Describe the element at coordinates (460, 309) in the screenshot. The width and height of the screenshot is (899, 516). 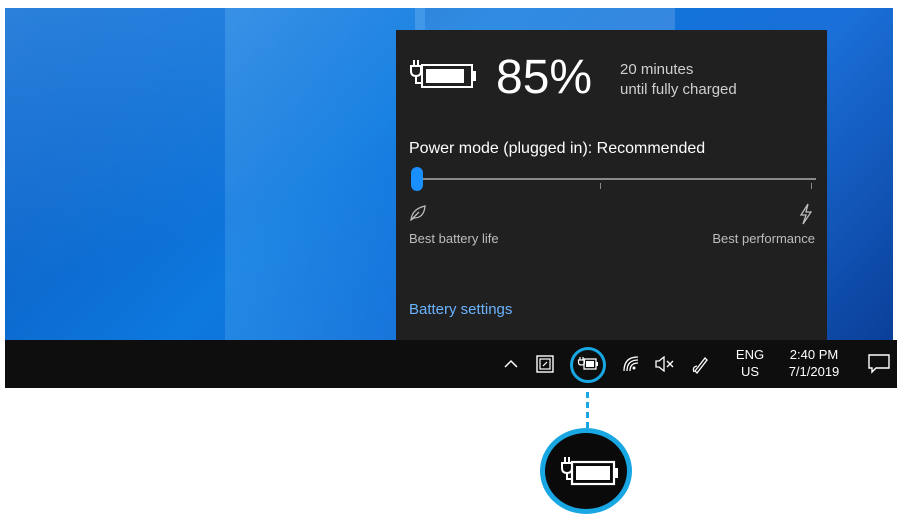
I see `battery-settings-link: Battery settings` at that location.